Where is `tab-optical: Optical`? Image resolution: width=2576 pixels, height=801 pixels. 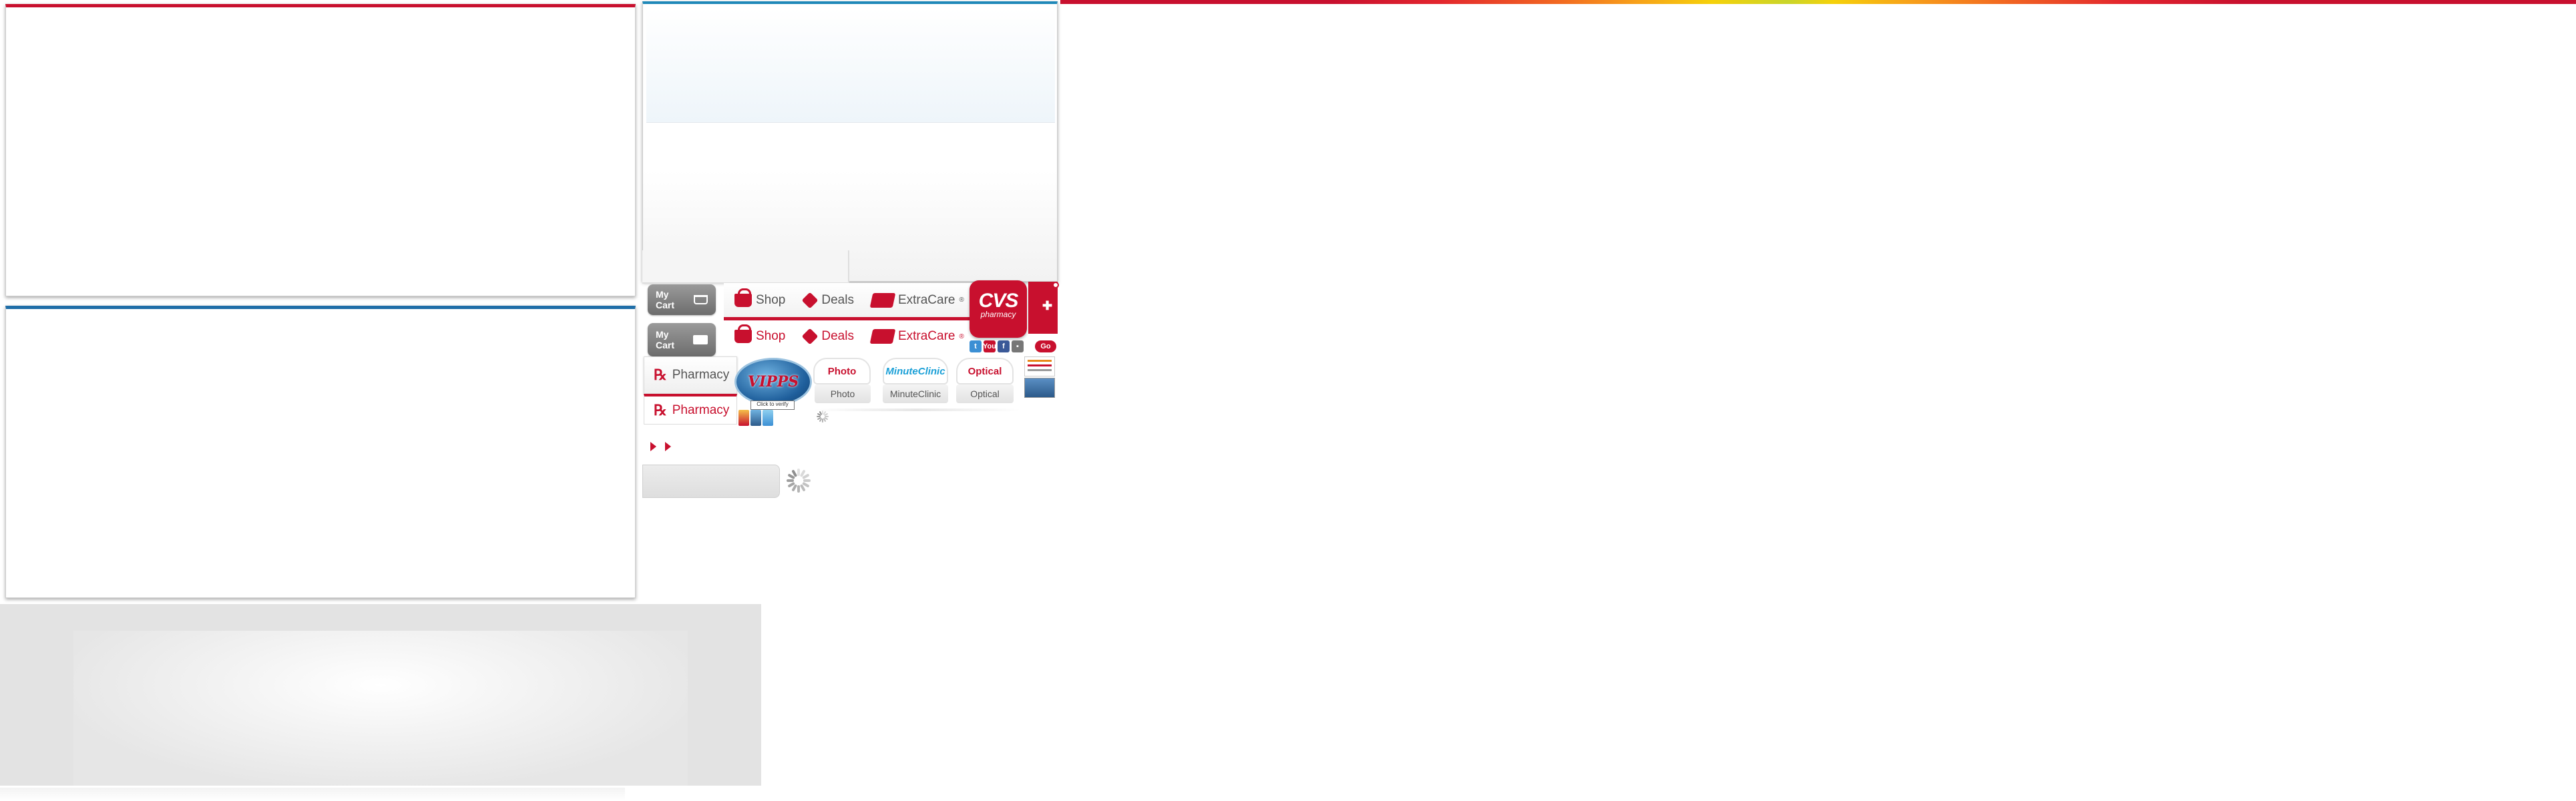
tab-optical: Optical is located at coordinates (985, 371).